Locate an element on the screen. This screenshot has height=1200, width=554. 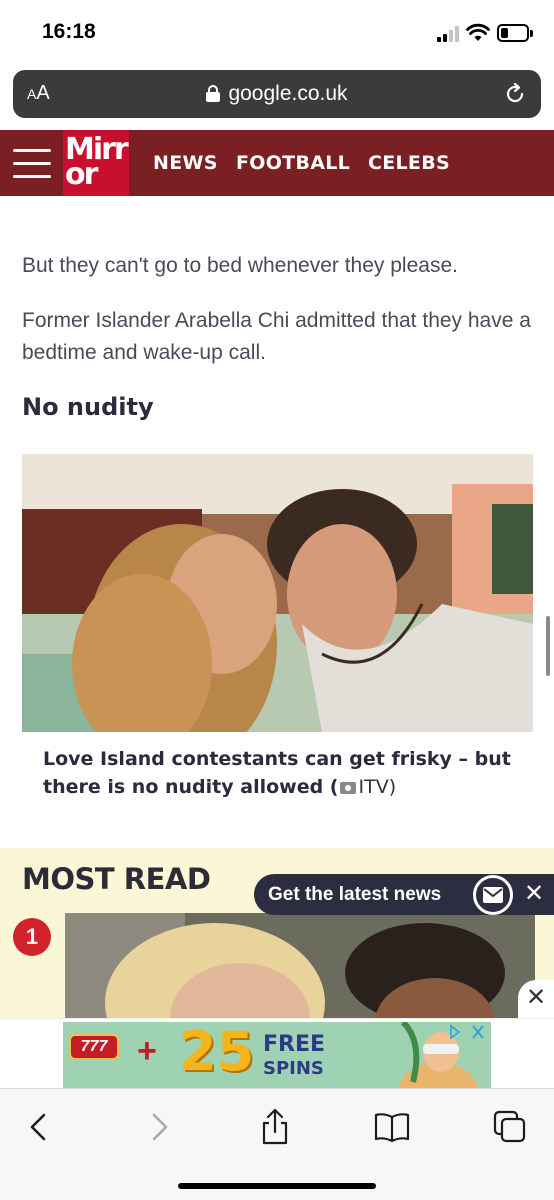
wifi-icon is located at coordinates (478, 32).